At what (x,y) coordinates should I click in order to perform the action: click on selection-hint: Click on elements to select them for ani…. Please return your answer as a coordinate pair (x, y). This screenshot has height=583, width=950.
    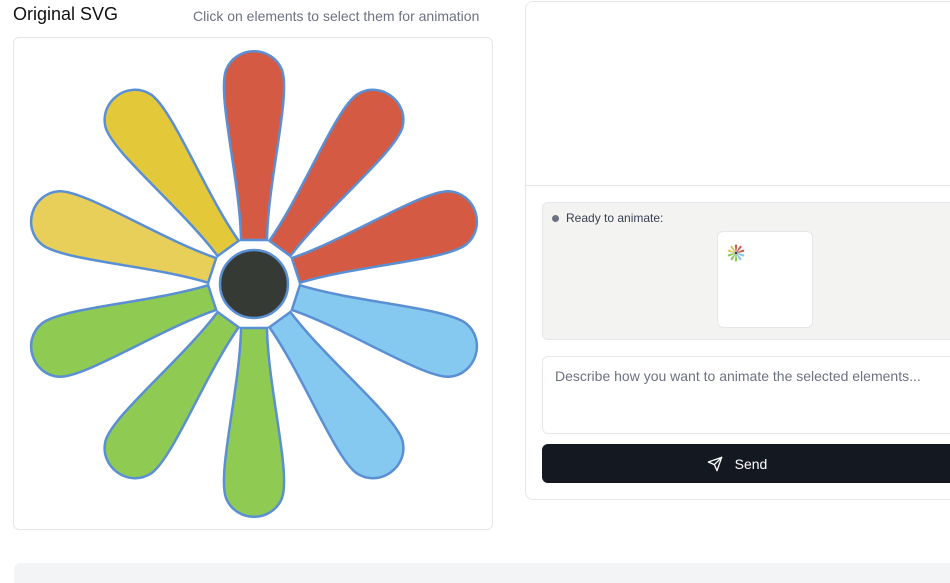
    Looking at the image, I should click on (336, 16).